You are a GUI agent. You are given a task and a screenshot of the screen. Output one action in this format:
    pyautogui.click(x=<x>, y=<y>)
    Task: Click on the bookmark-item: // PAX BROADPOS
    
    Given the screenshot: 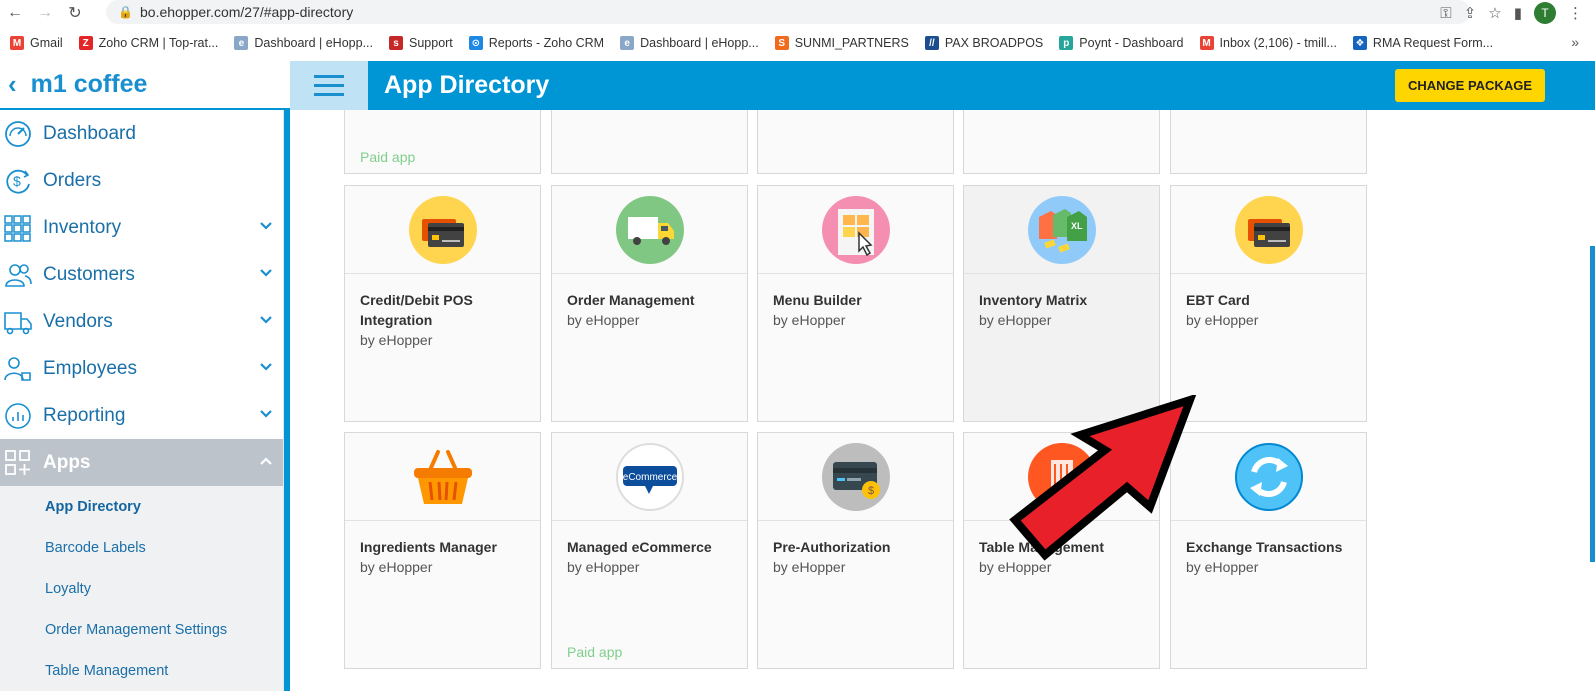 What is the action you would take?
    pyautogui.click(x=983, y=43)
    